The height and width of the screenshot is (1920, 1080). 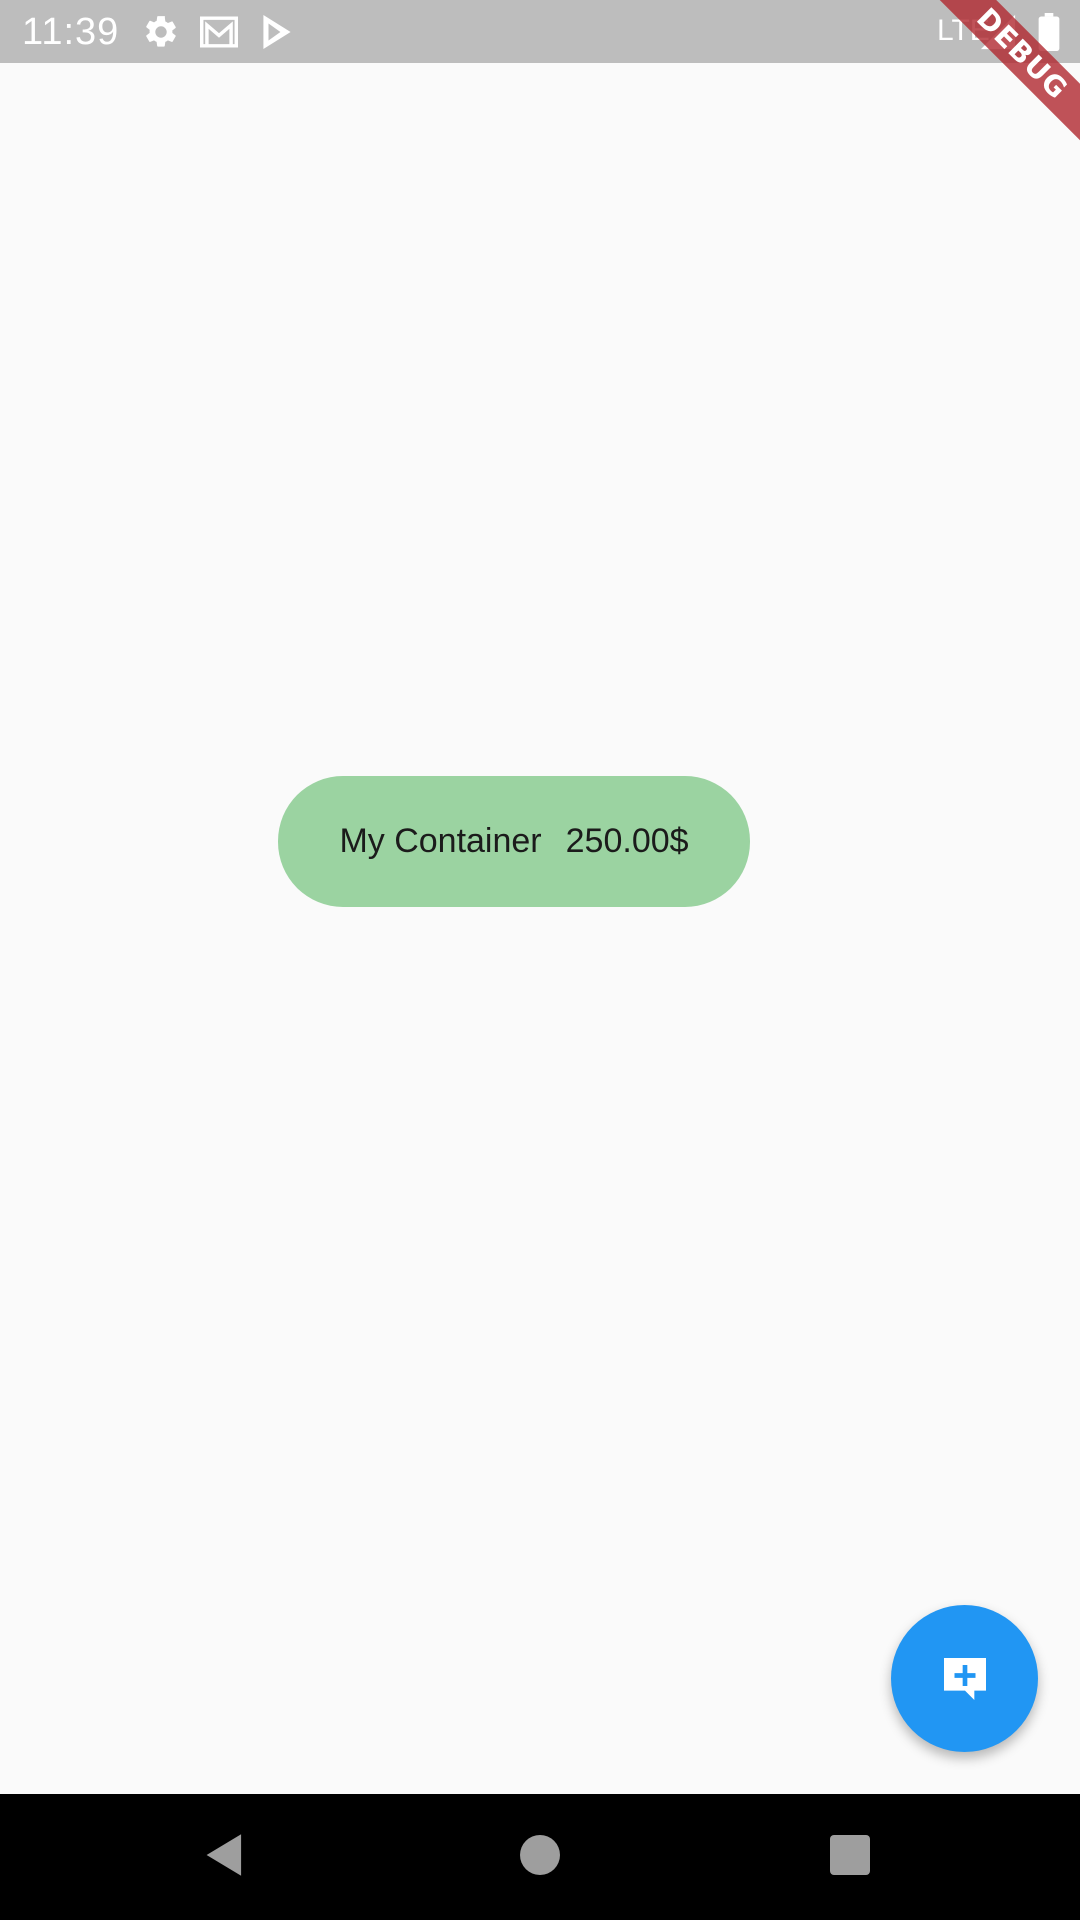 What do you see at coordinates (440, 841) in the screenshot?
I see `container-title: My Container` at bounding box center [440, 841].